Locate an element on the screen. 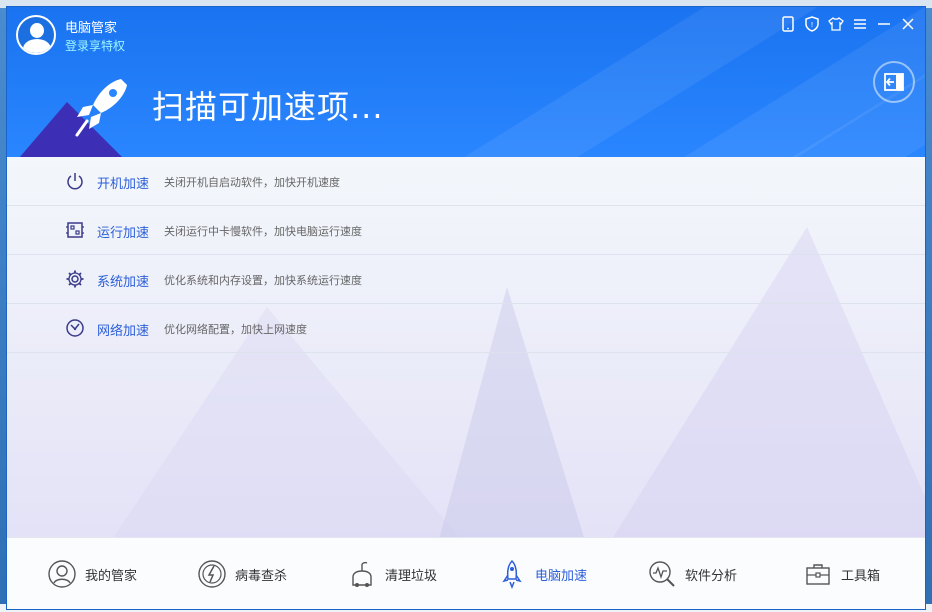 Image resolution: width=932 pixels, height=612 pixels. memory-icon is located at coordinates (75, 230).